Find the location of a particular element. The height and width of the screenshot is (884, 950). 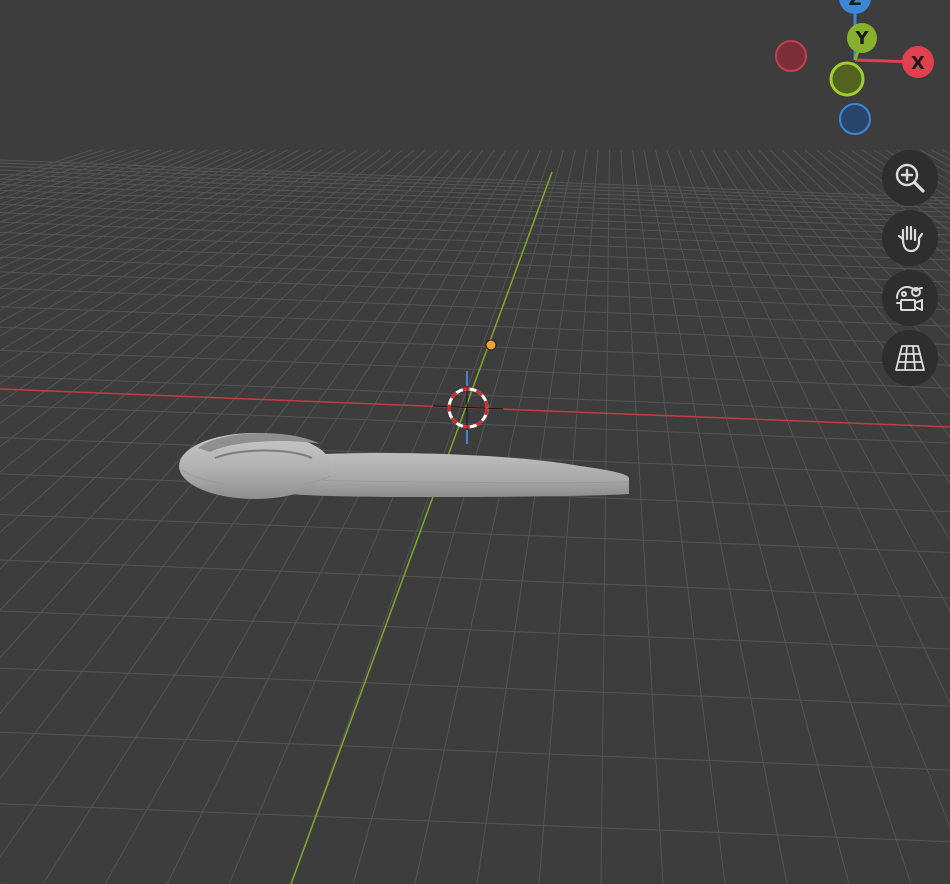

camera-icon is located at coordinates (910, 298).